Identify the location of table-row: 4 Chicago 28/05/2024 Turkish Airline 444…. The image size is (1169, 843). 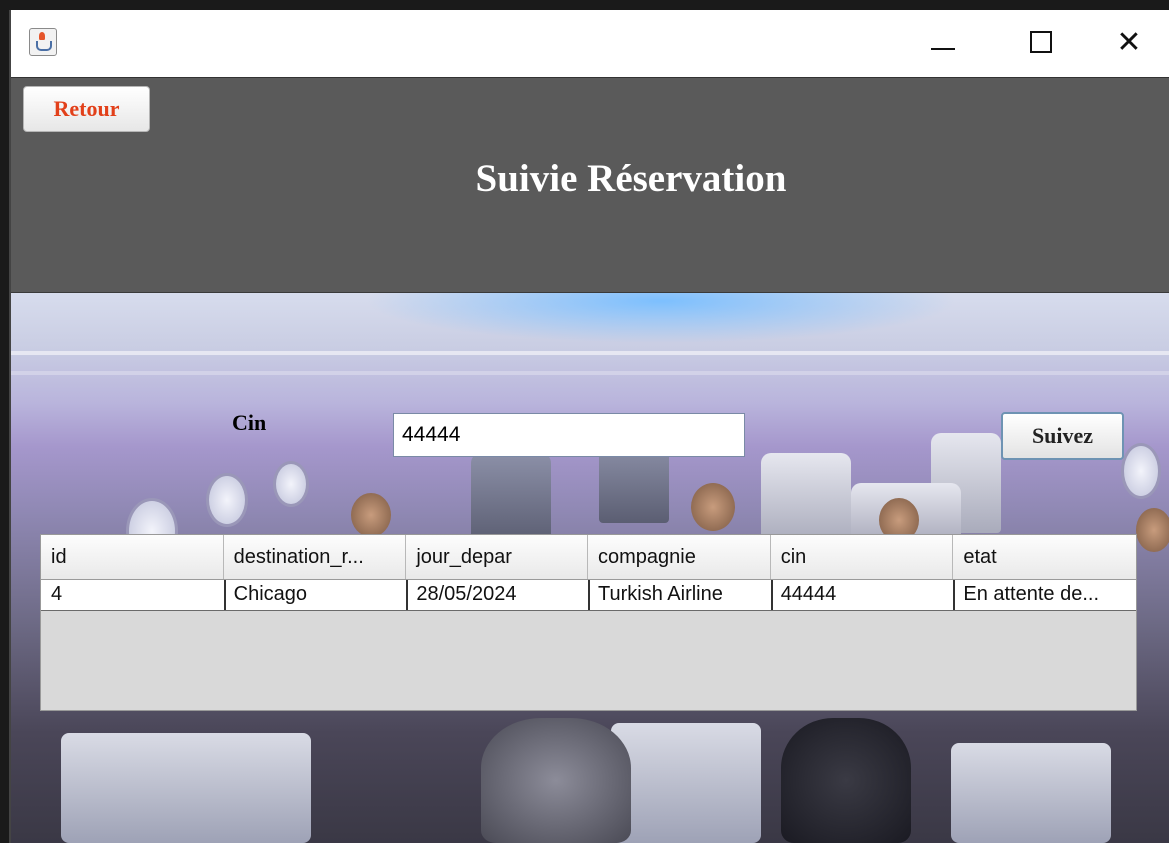
(588, 595).